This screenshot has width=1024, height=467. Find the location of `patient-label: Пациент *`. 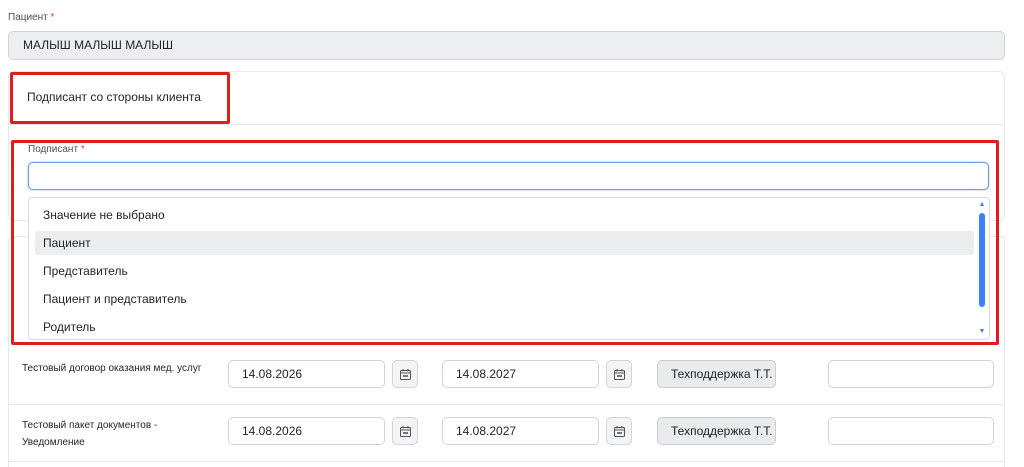

patient-label: Пациент * is located at coordinates (31, 17).